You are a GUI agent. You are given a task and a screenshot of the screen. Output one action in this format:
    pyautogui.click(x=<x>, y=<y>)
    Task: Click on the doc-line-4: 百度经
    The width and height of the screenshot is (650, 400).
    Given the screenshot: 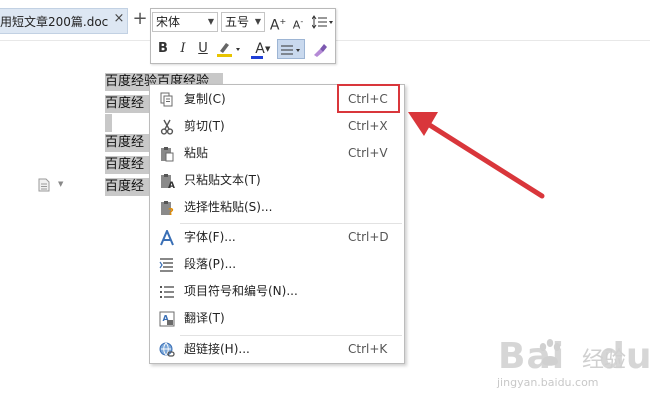 What is the action you would take?
    pyautogui.click(x=127, y=143)
    